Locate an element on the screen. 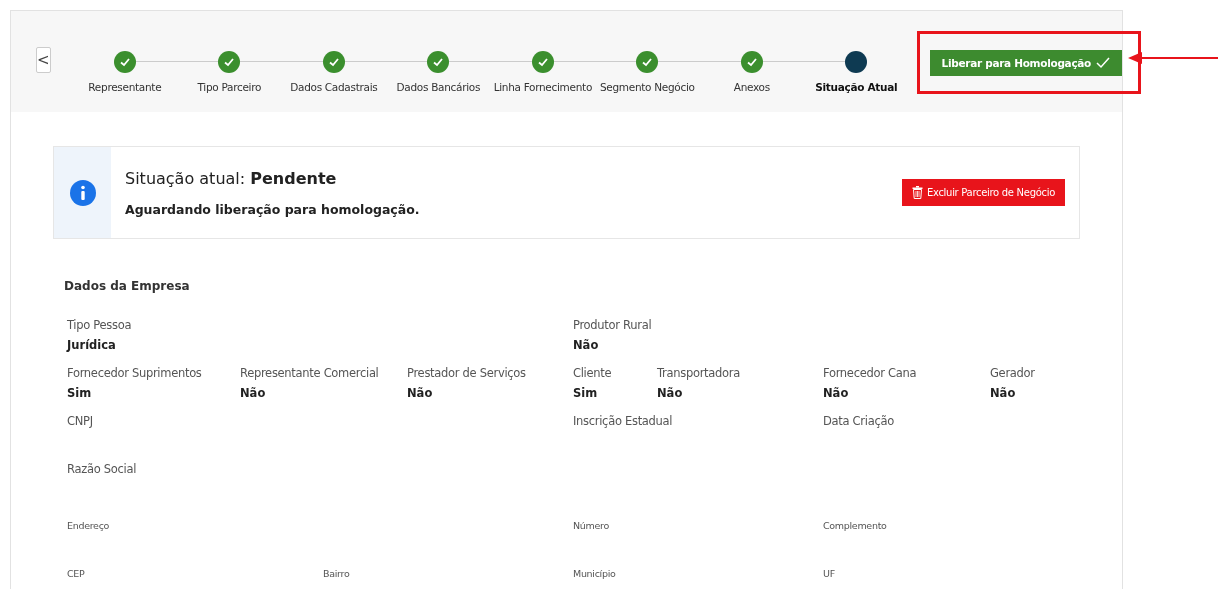  info-icon is located at coordinates (82, 192).